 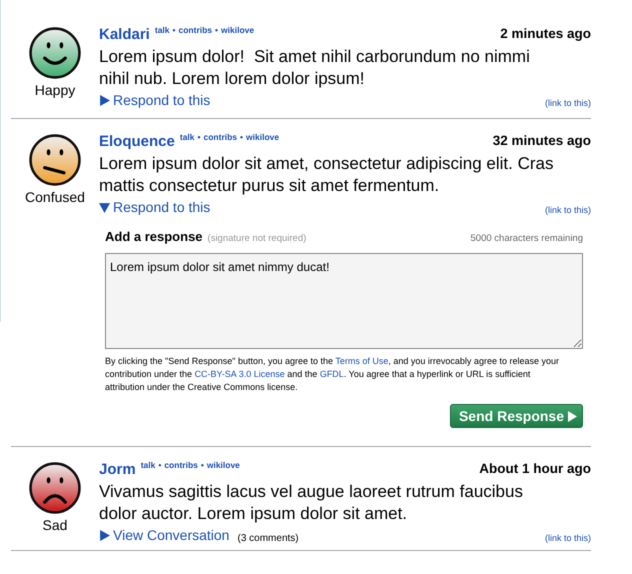 I want to click on timestamp: 2 minutes ago, so click(x=545, y=33).